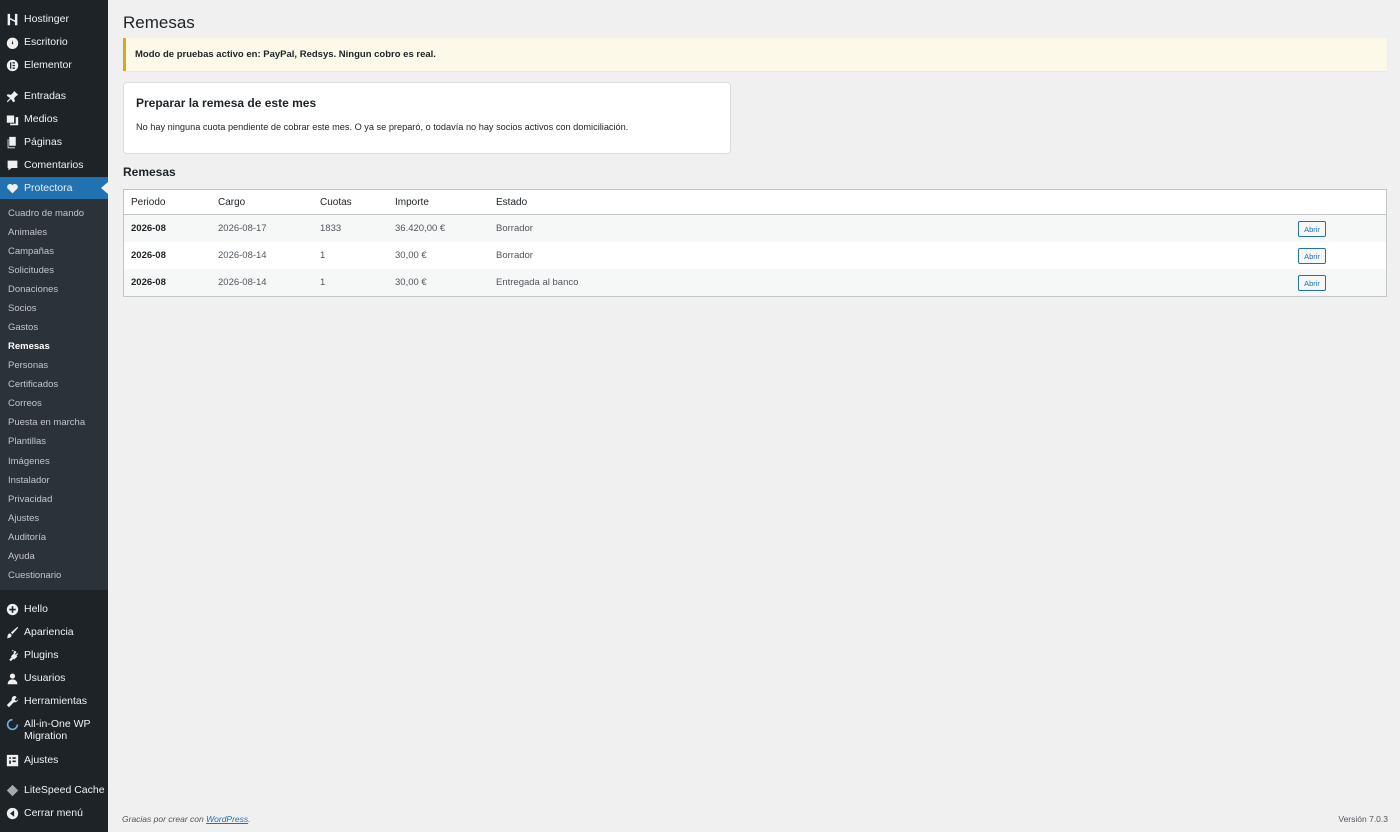 The height and width of the screenshot is (832, 1400). Describe the element at coordinates (30, 499) in the screenshot. I see `submenu-item-privacidad: Privacidad` at that location.